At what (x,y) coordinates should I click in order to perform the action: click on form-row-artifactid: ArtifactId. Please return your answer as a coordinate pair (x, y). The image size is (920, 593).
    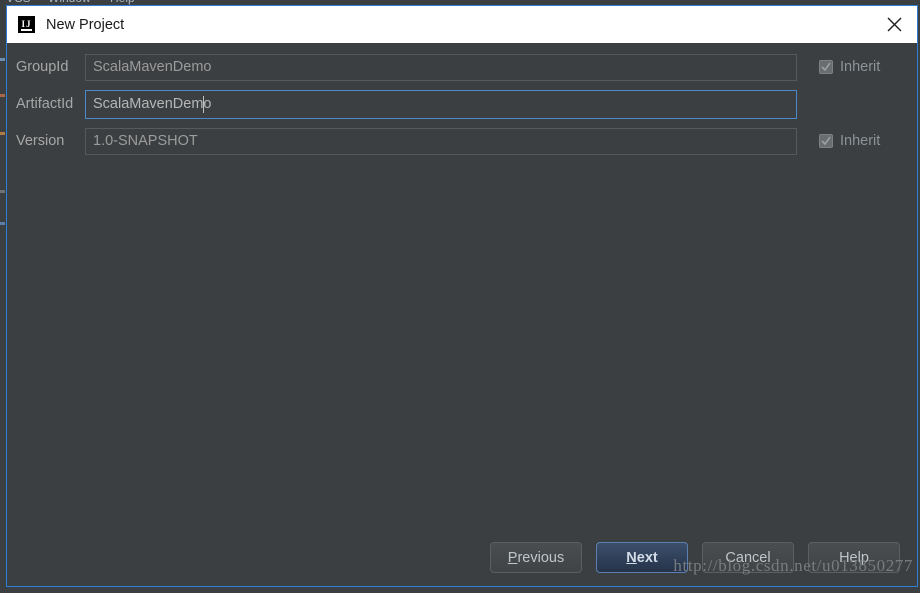
    Looking at the image, I should click on (462, 104).